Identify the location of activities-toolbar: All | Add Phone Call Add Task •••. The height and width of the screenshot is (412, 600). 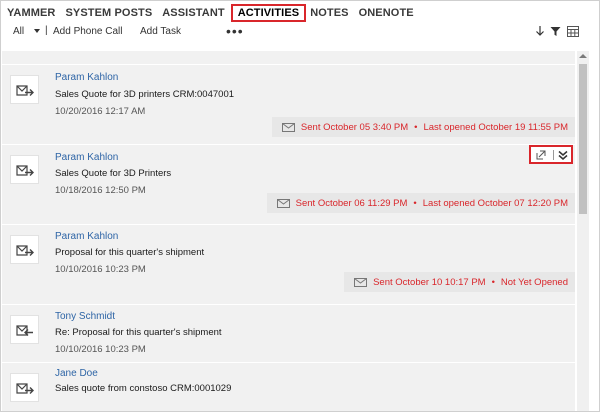
(301, 32).